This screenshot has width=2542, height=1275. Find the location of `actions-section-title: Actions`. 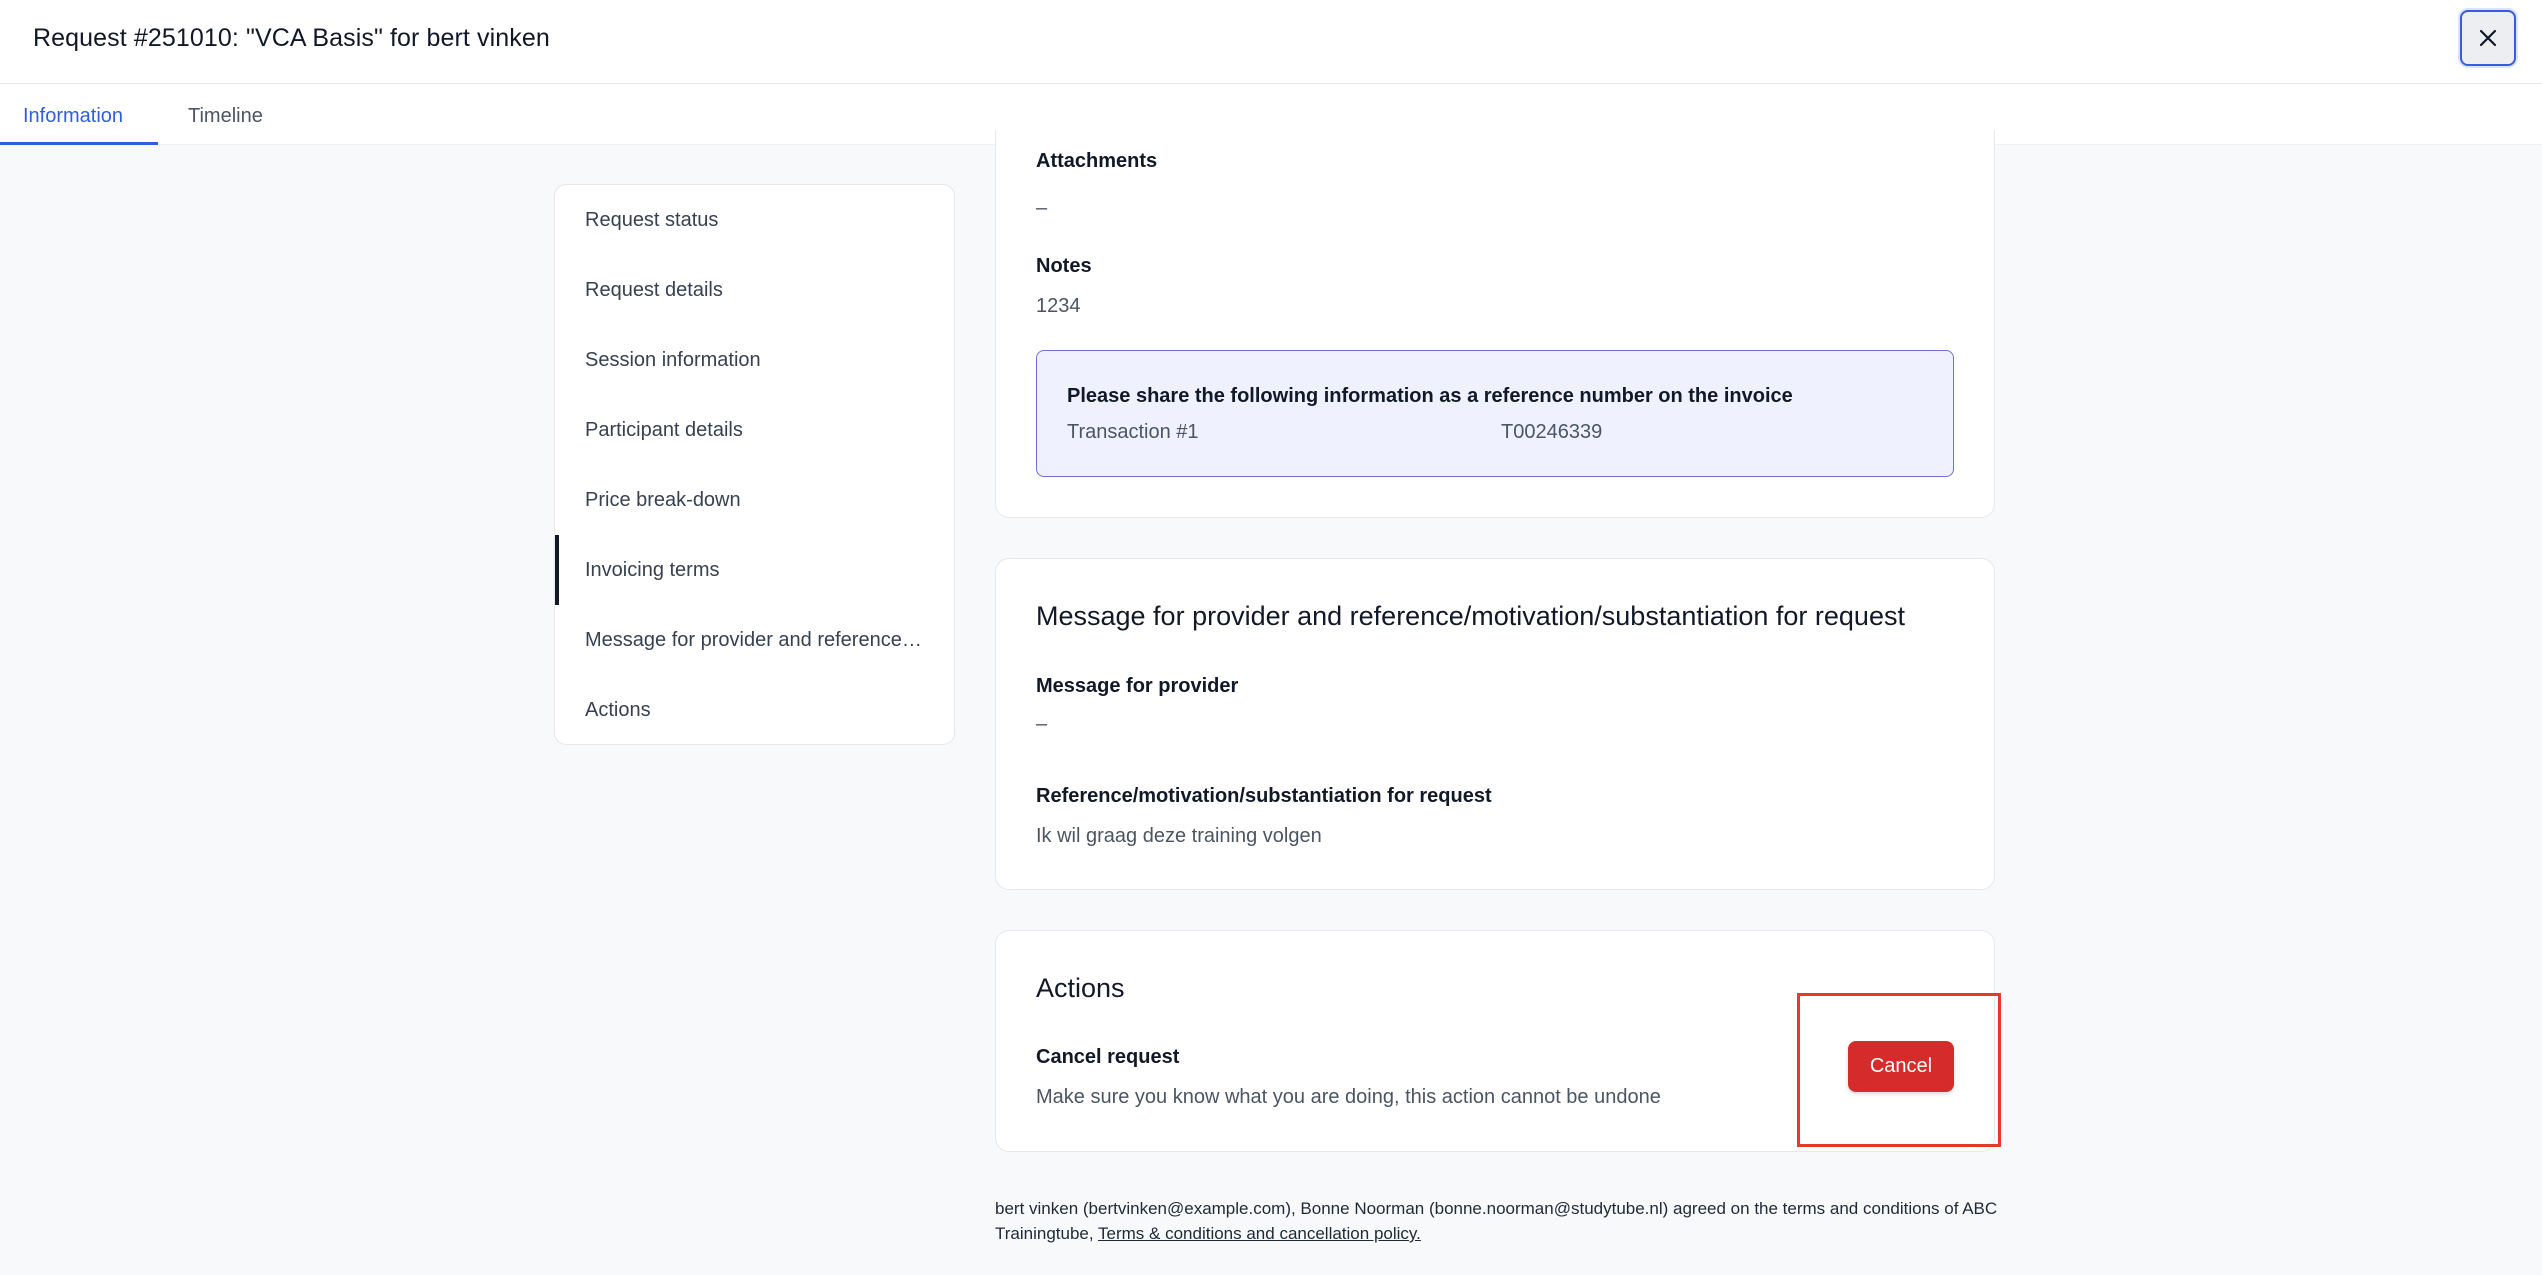

actions-section-title: Actions is located at coordinates (1080, 988).